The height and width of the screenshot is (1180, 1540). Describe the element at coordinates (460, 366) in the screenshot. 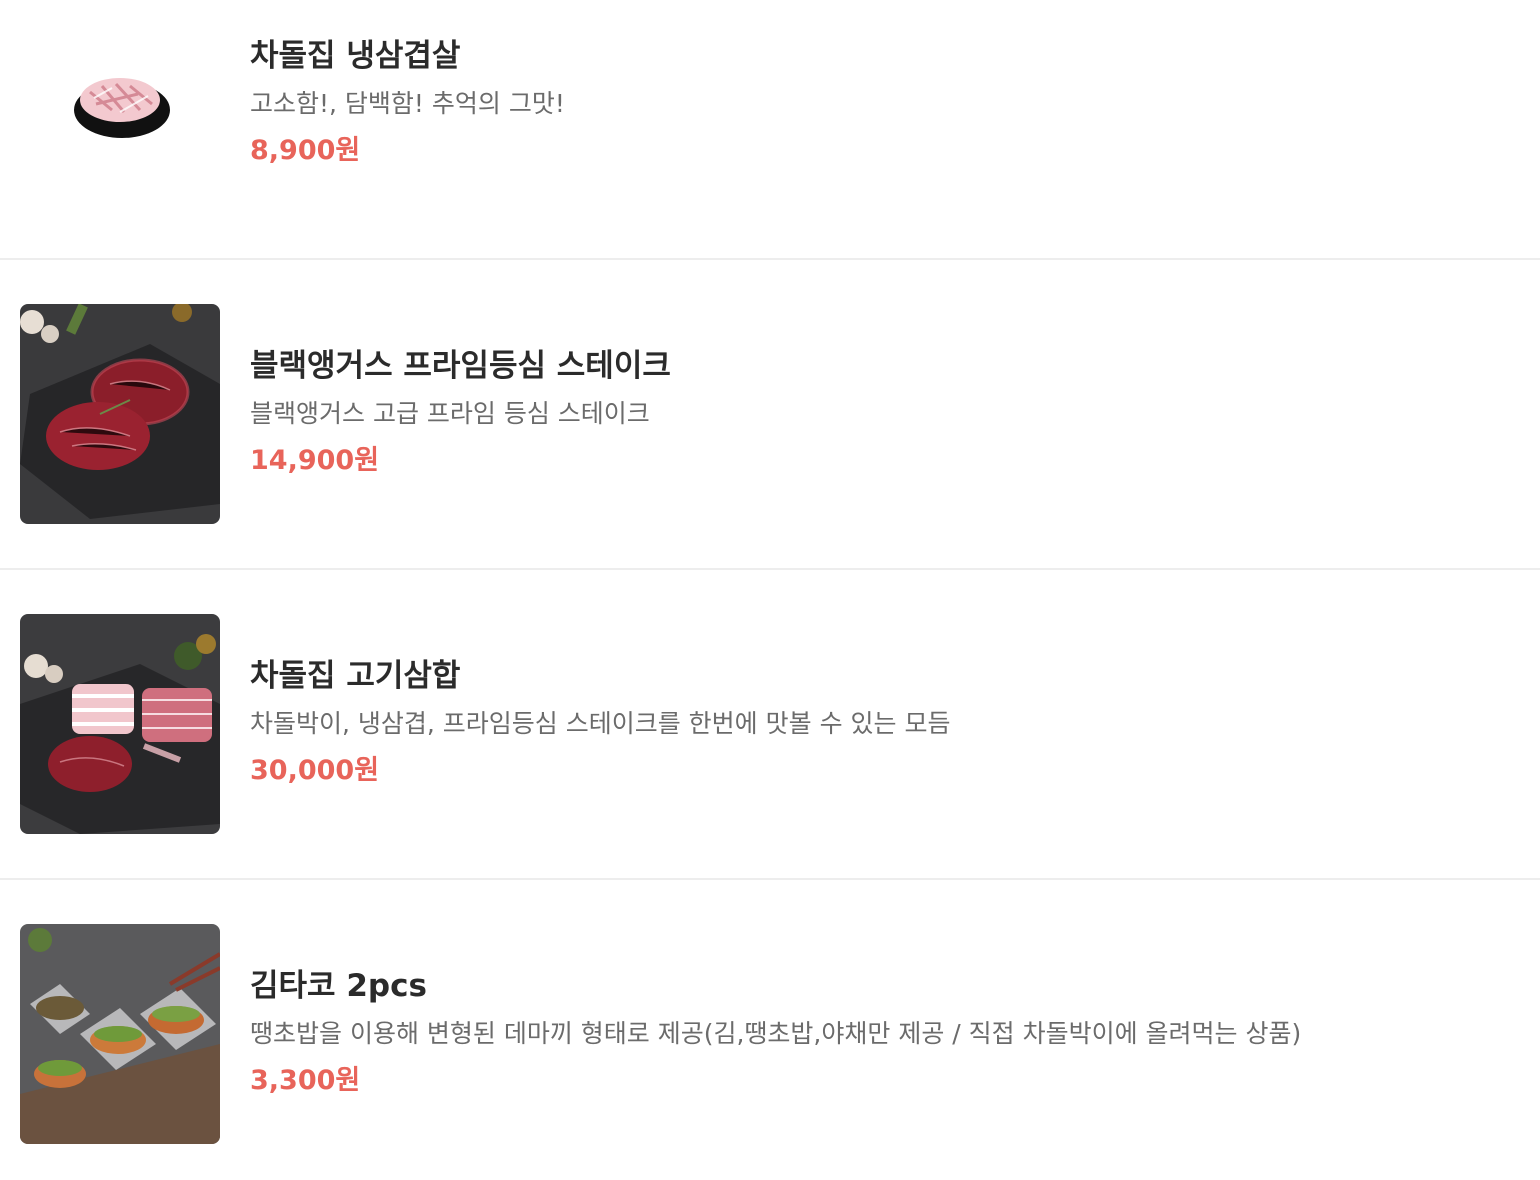

I see `menu-item-name: 블랙앵거스 프라임등심 스테이크` at that location.